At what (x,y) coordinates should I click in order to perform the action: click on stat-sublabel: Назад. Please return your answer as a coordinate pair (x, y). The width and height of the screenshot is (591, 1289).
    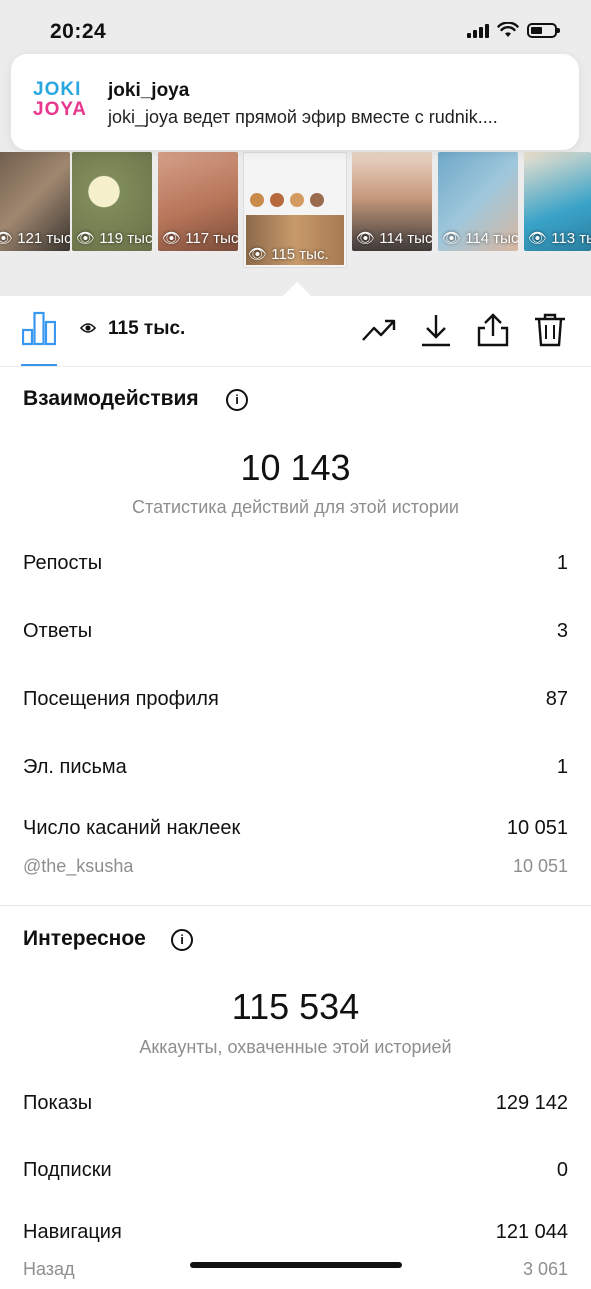
    Looking at the image, I should click on (49, 1269).